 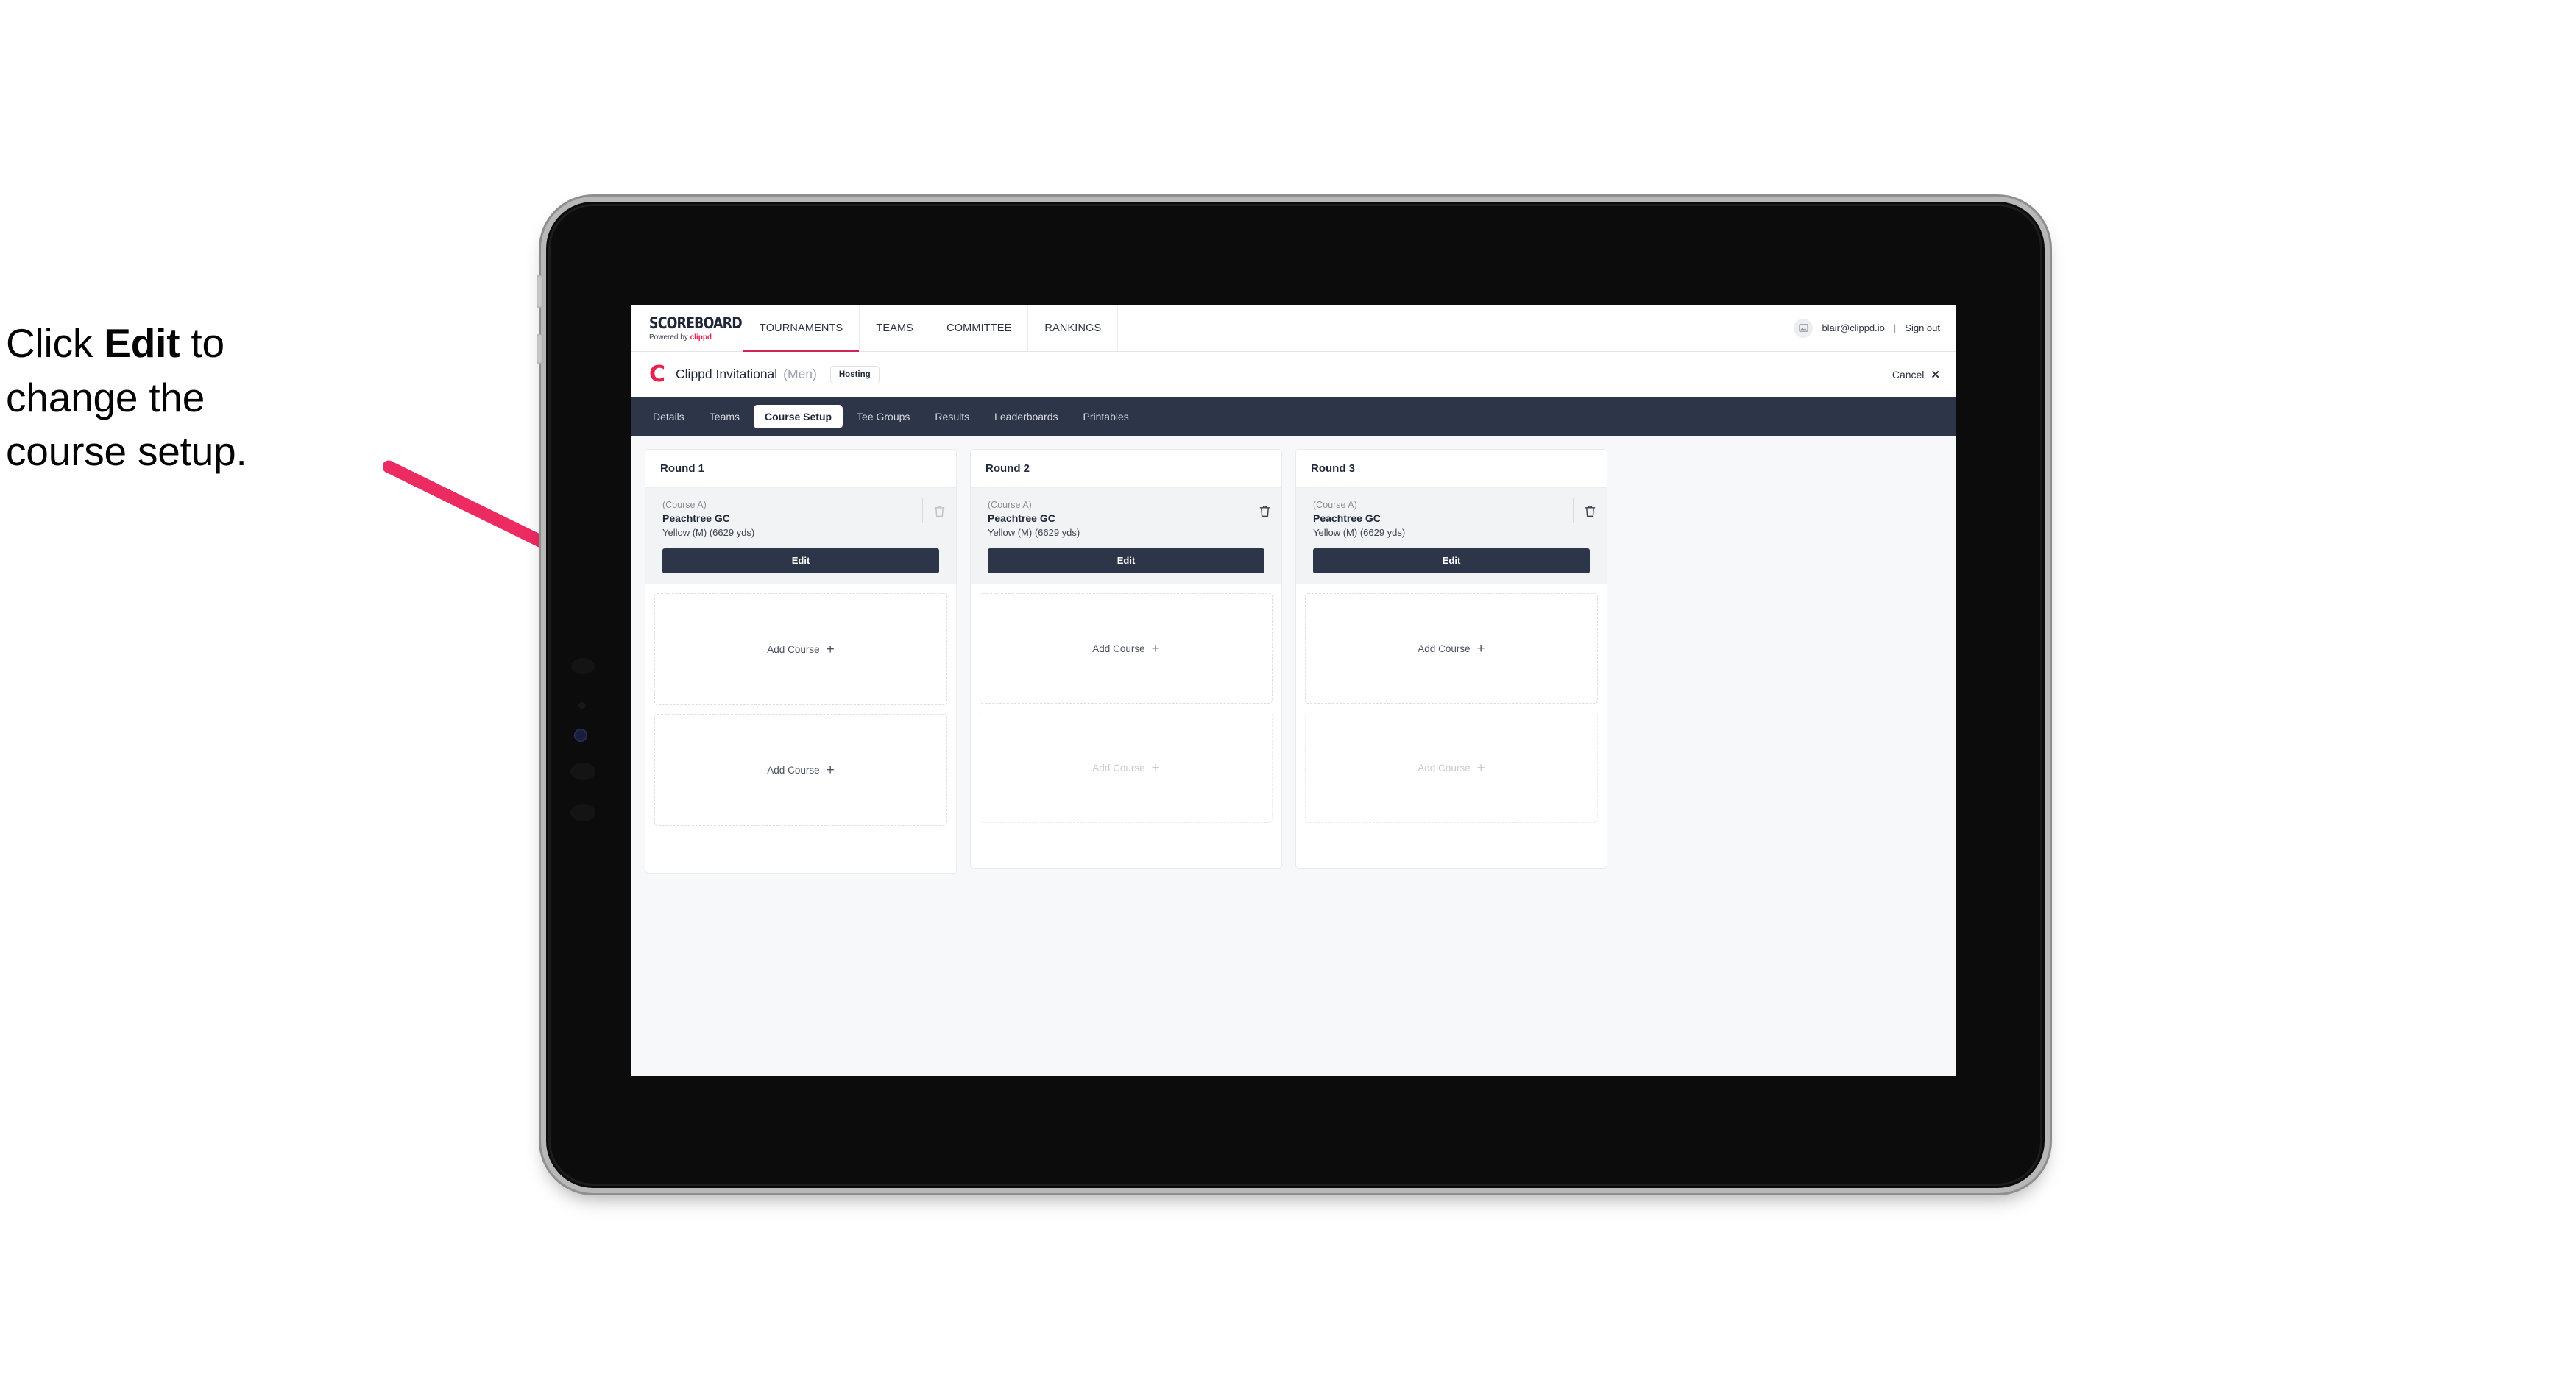 I want to click on tab-printables: Printables, so click(x=1106, y=416).